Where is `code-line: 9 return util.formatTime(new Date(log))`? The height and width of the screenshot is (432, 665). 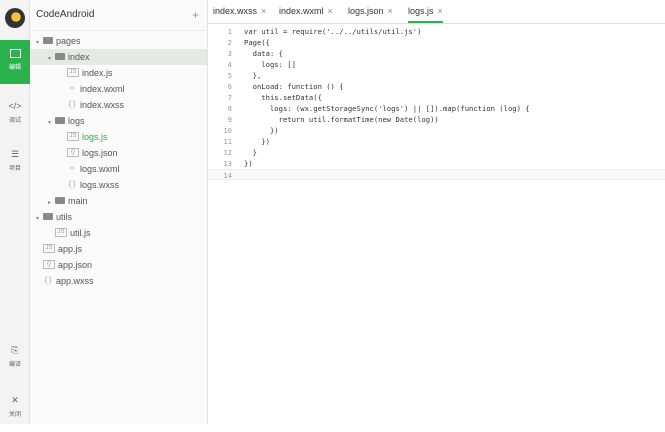
code-line: 9 return util.formatTime(new Date(log)) is located at coordinates (436, 119).